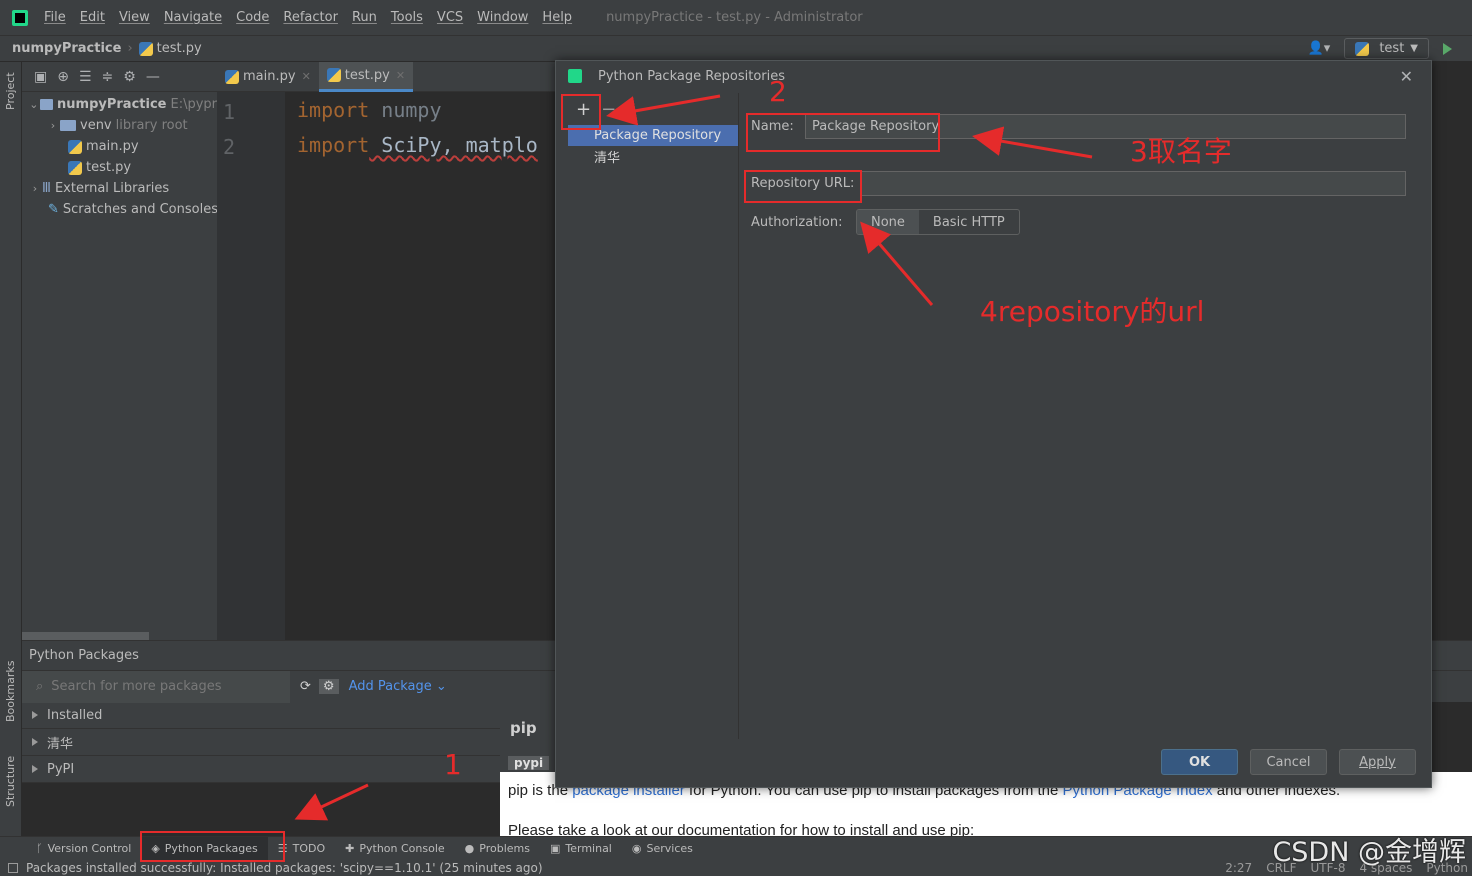 The width and height of the screenshot is (1472, 876). What do you see at coordinates (331, 802) in the screenshot?
I see `arrow-to-python-packages` at bounding box center [331, 802].